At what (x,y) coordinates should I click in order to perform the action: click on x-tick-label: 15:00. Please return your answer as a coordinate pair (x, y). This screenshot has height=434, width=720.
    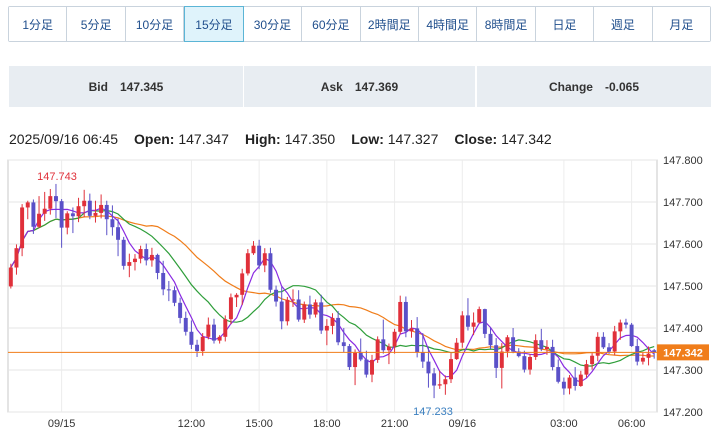
    Looking at the image, I should click on (259, 424).